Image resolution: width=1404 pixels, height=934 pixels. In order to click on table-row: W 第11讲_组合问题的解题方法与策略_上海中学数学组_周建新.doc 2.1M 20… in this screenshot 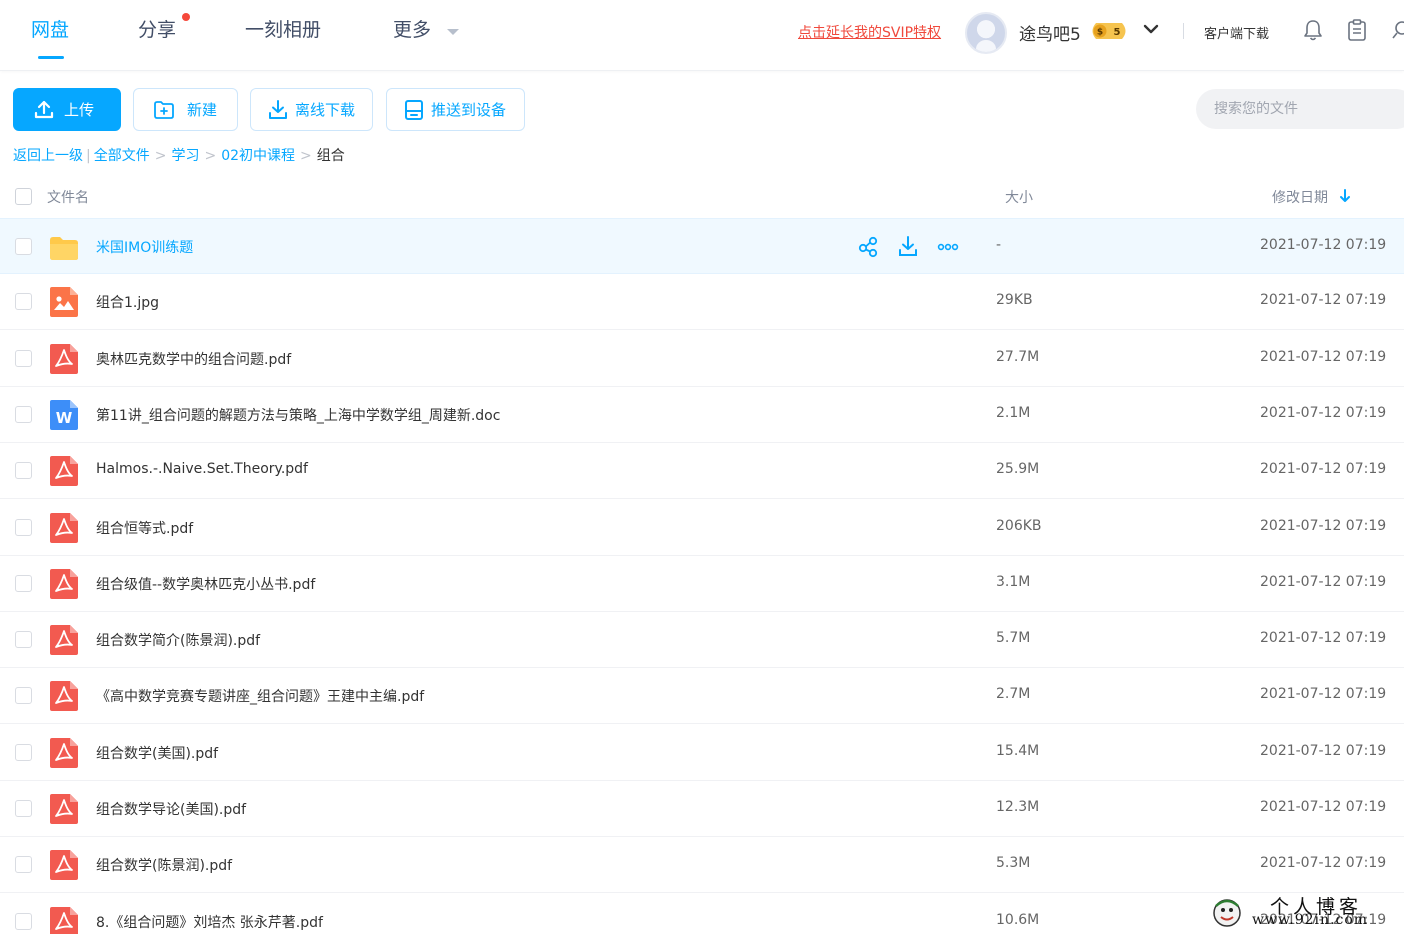, I will do `click(702, 415)`.